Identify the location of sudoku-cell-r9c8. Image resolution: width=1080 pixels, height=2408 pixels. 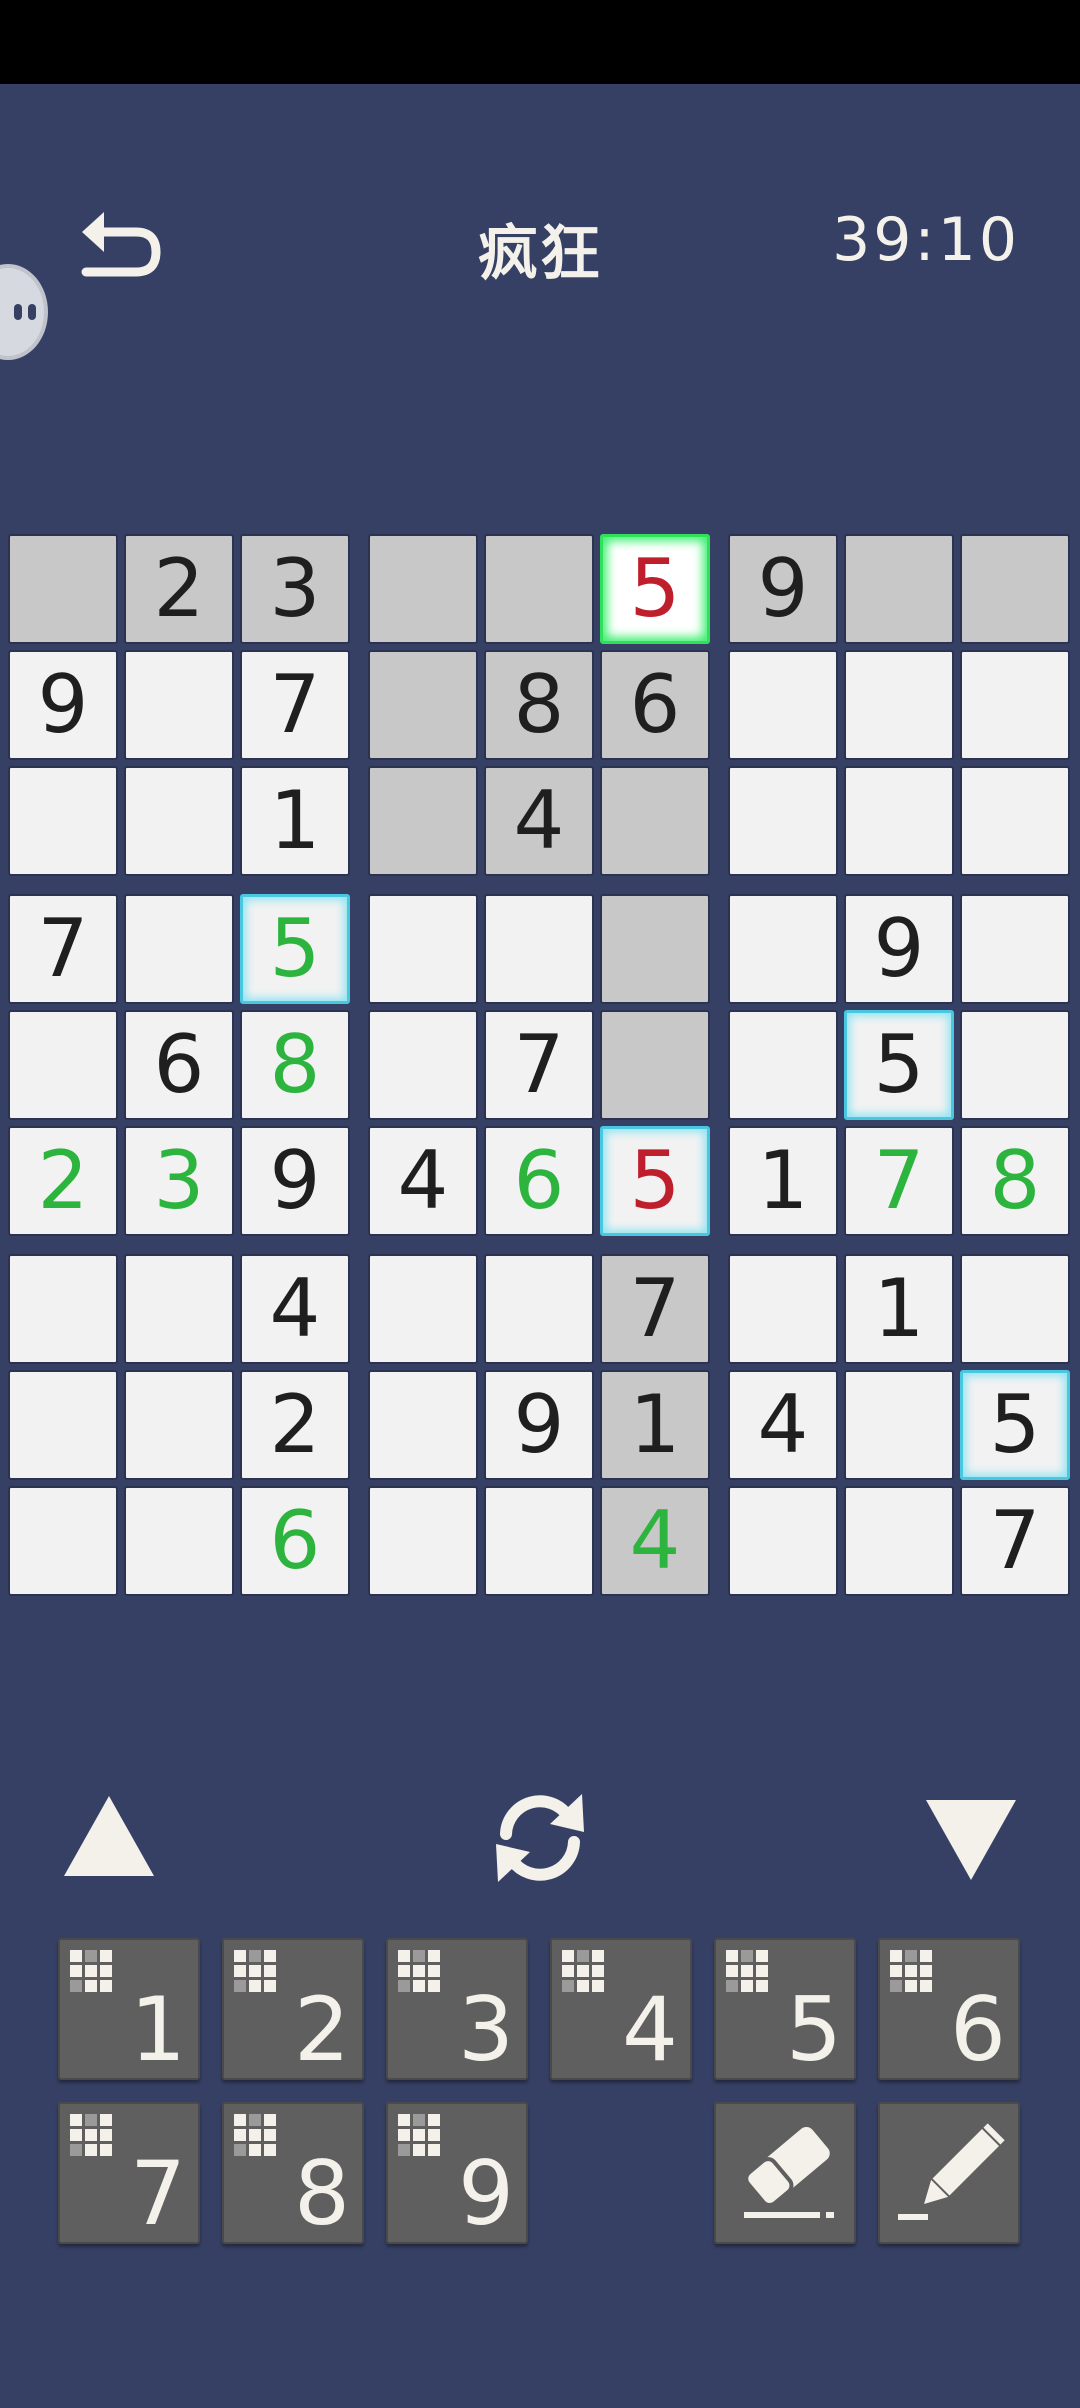
(899, 1541).